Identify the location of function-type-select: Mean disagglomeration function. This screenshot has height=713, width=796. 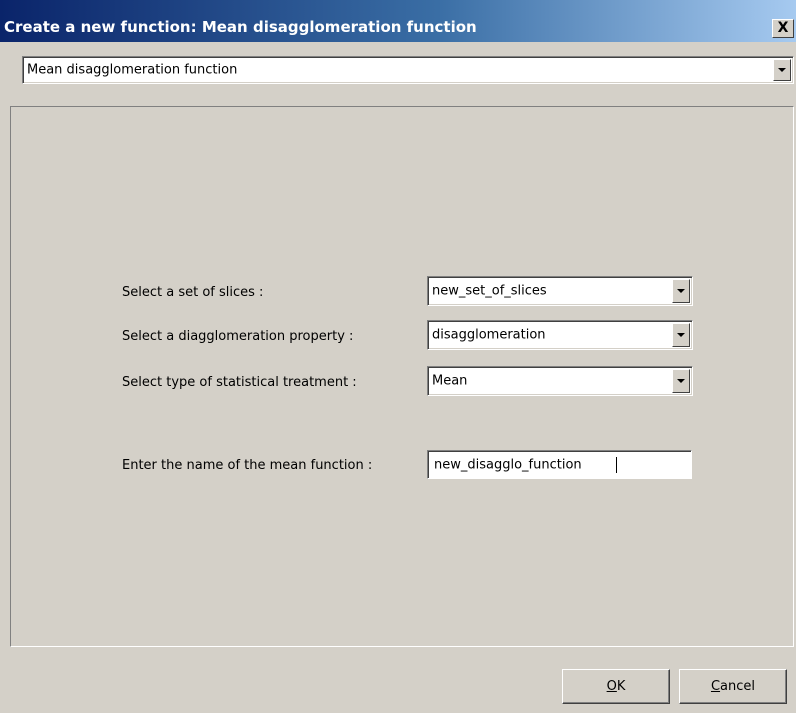
(408, 70).